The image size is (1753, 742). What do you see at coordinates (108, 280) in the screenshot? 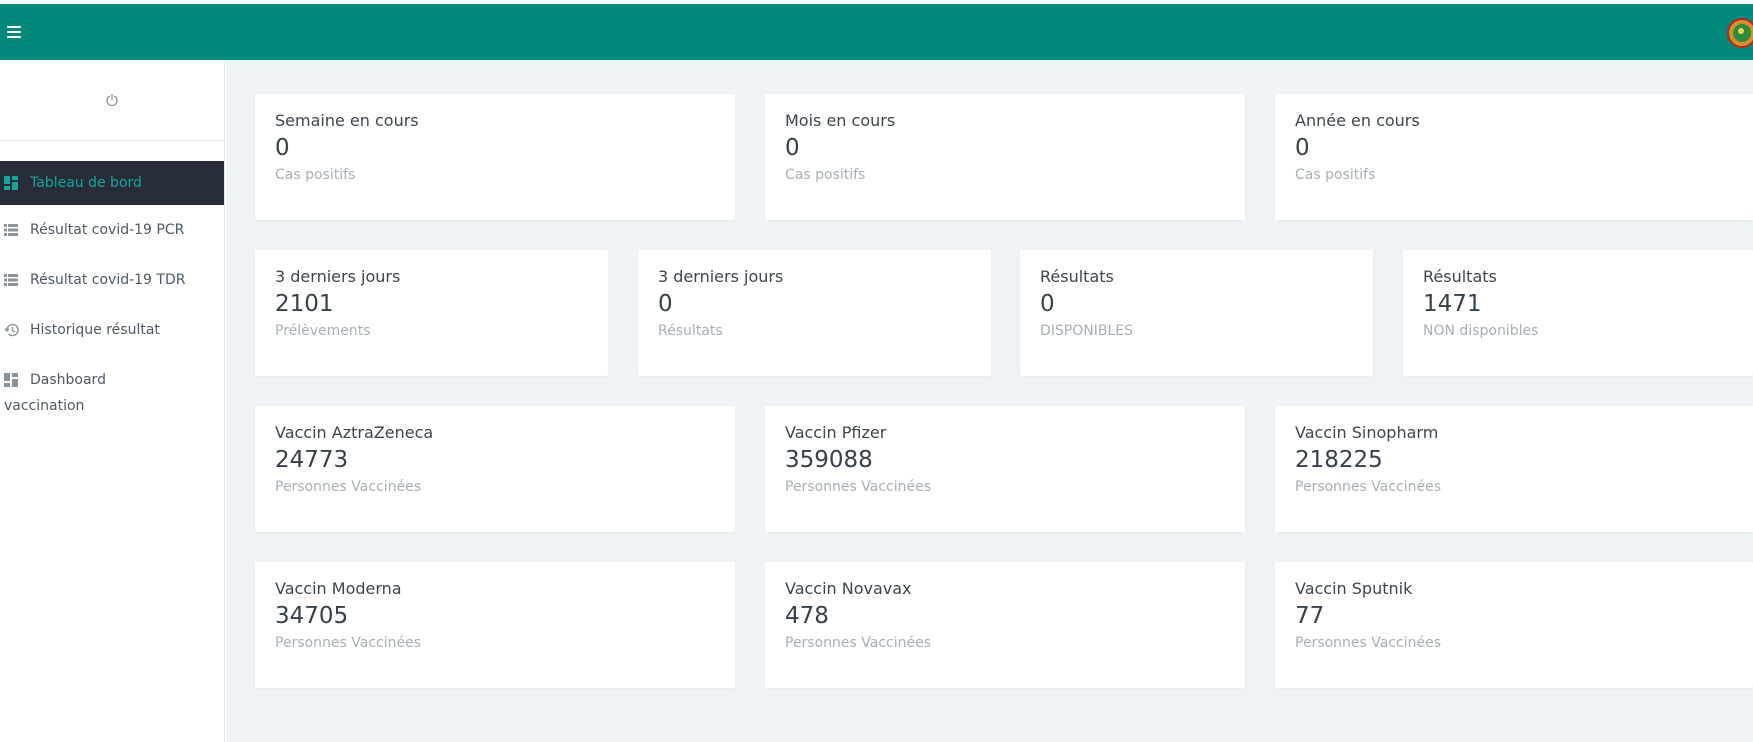
I see `sidebar-item-label: Résultat covid-19 TDR` at bounding box center [108, 280].